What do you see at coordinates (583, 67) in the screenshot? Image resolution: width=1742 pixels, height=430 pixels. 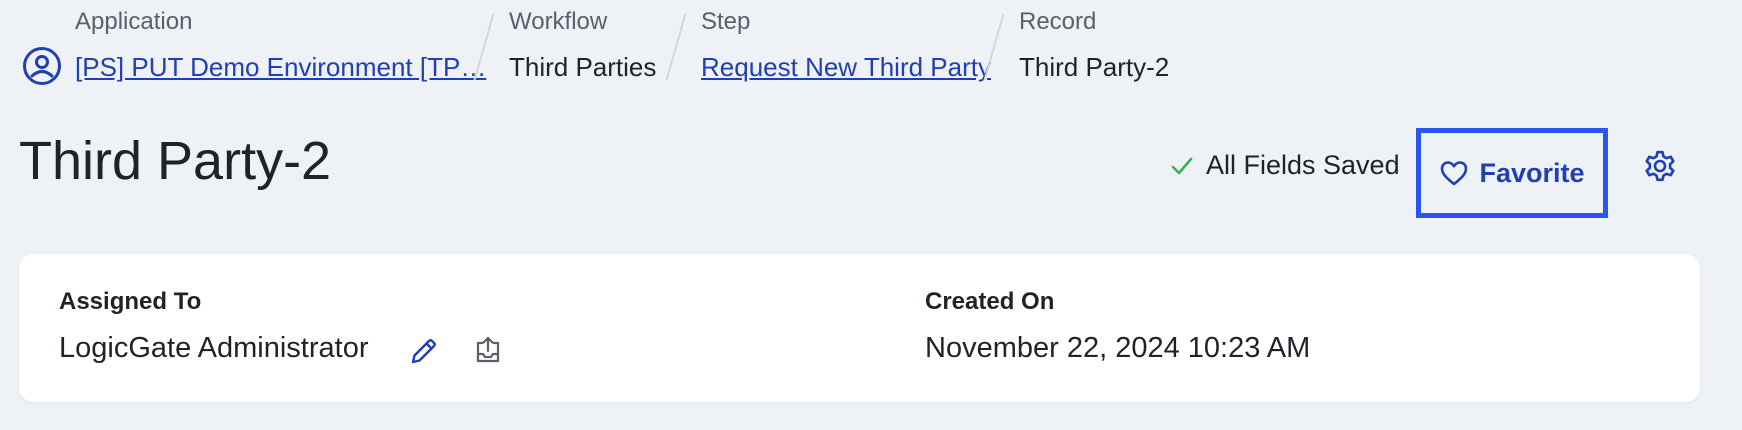 I see `breadcrumb-workflow-value: Third Parties` at bounding box center [583, 67].